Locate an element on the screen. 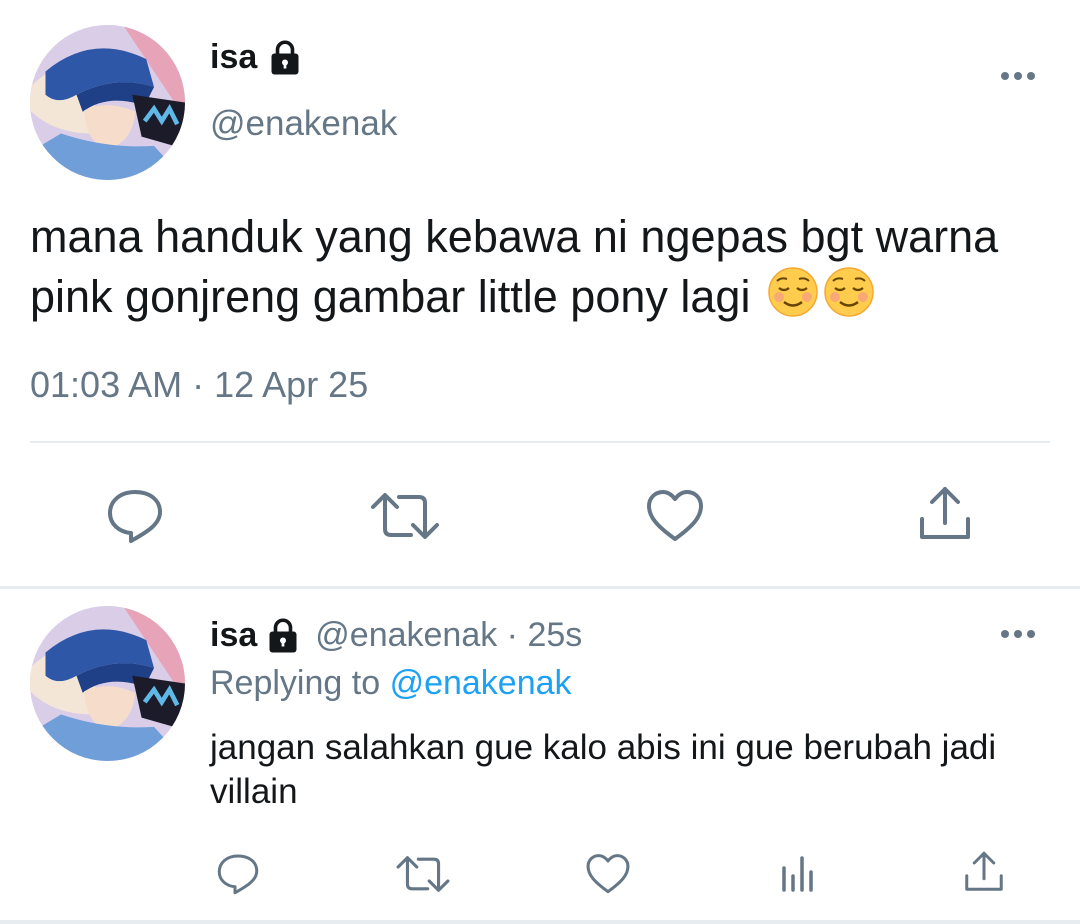  handle-and-time: @enakenak · 25s is located at coordinates (448, 635).